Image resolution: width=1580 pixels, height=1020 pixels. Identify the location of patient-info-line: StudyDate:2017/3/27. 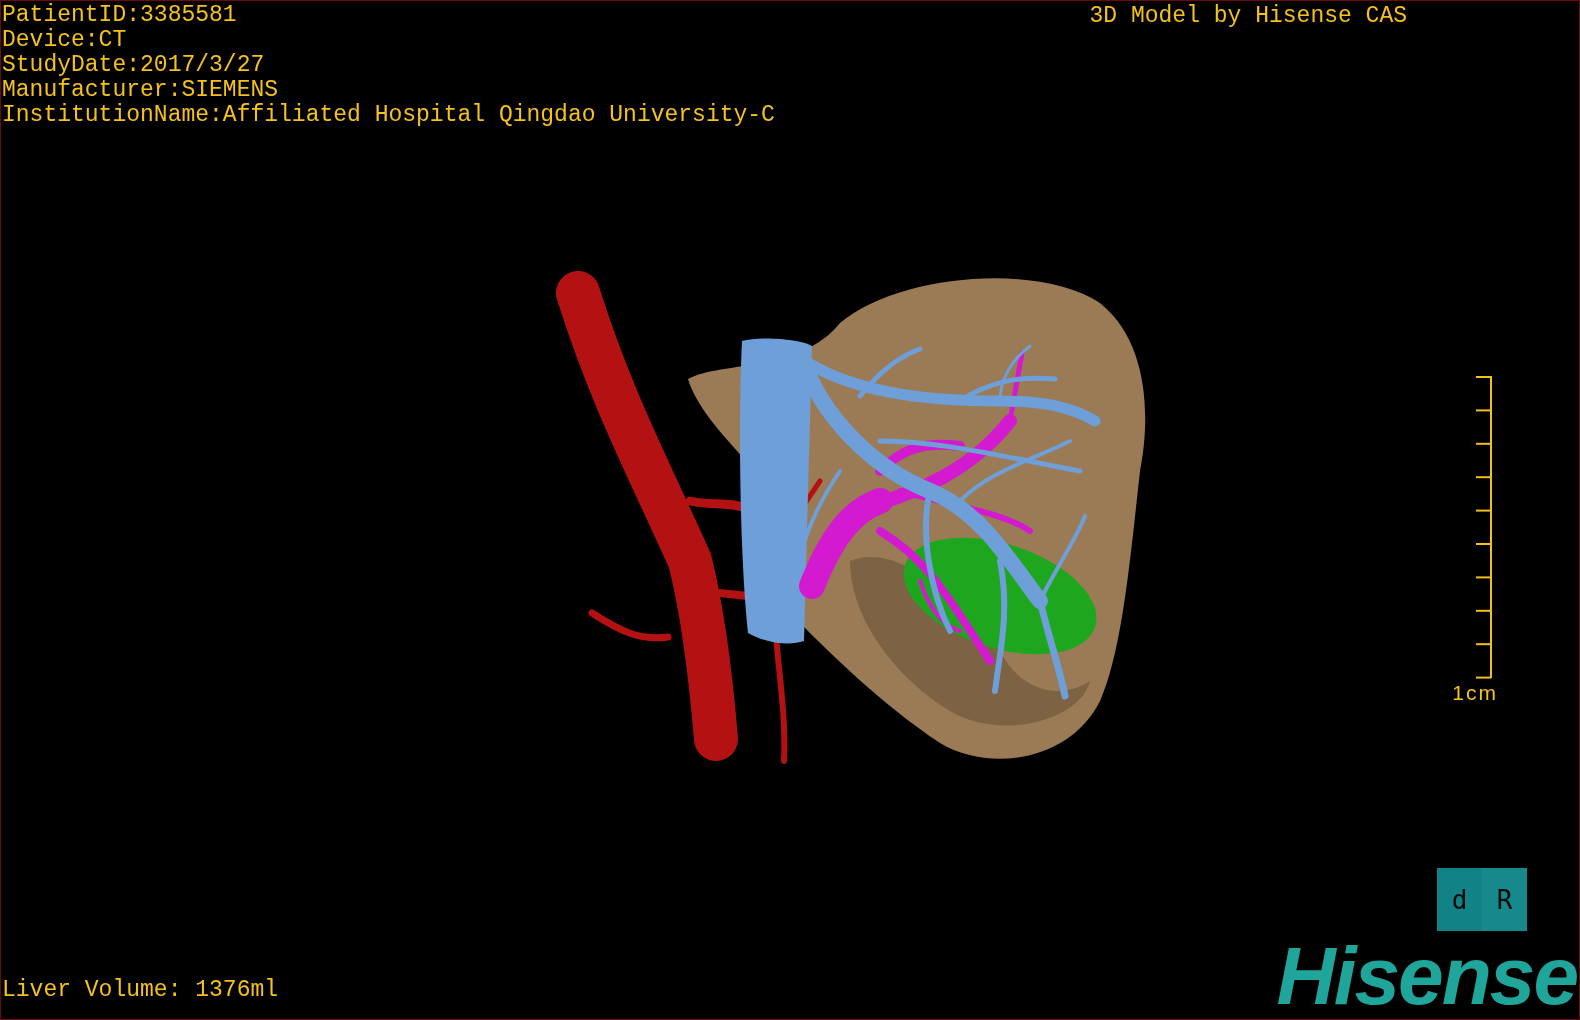
(134, 65).